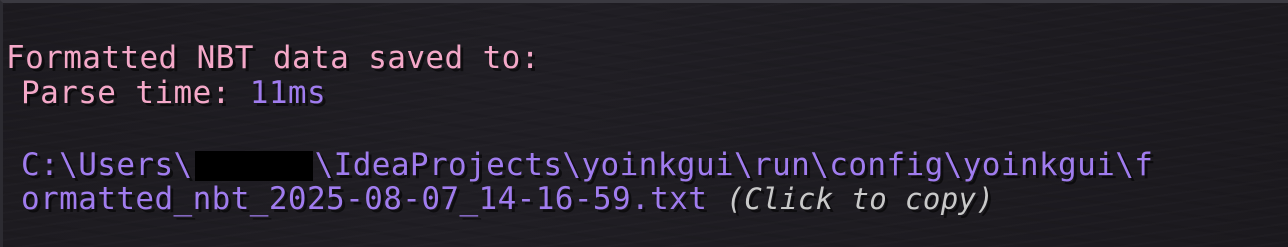 The image size is (1288, 247). I want to click on redacted-username, so click(253, 166).